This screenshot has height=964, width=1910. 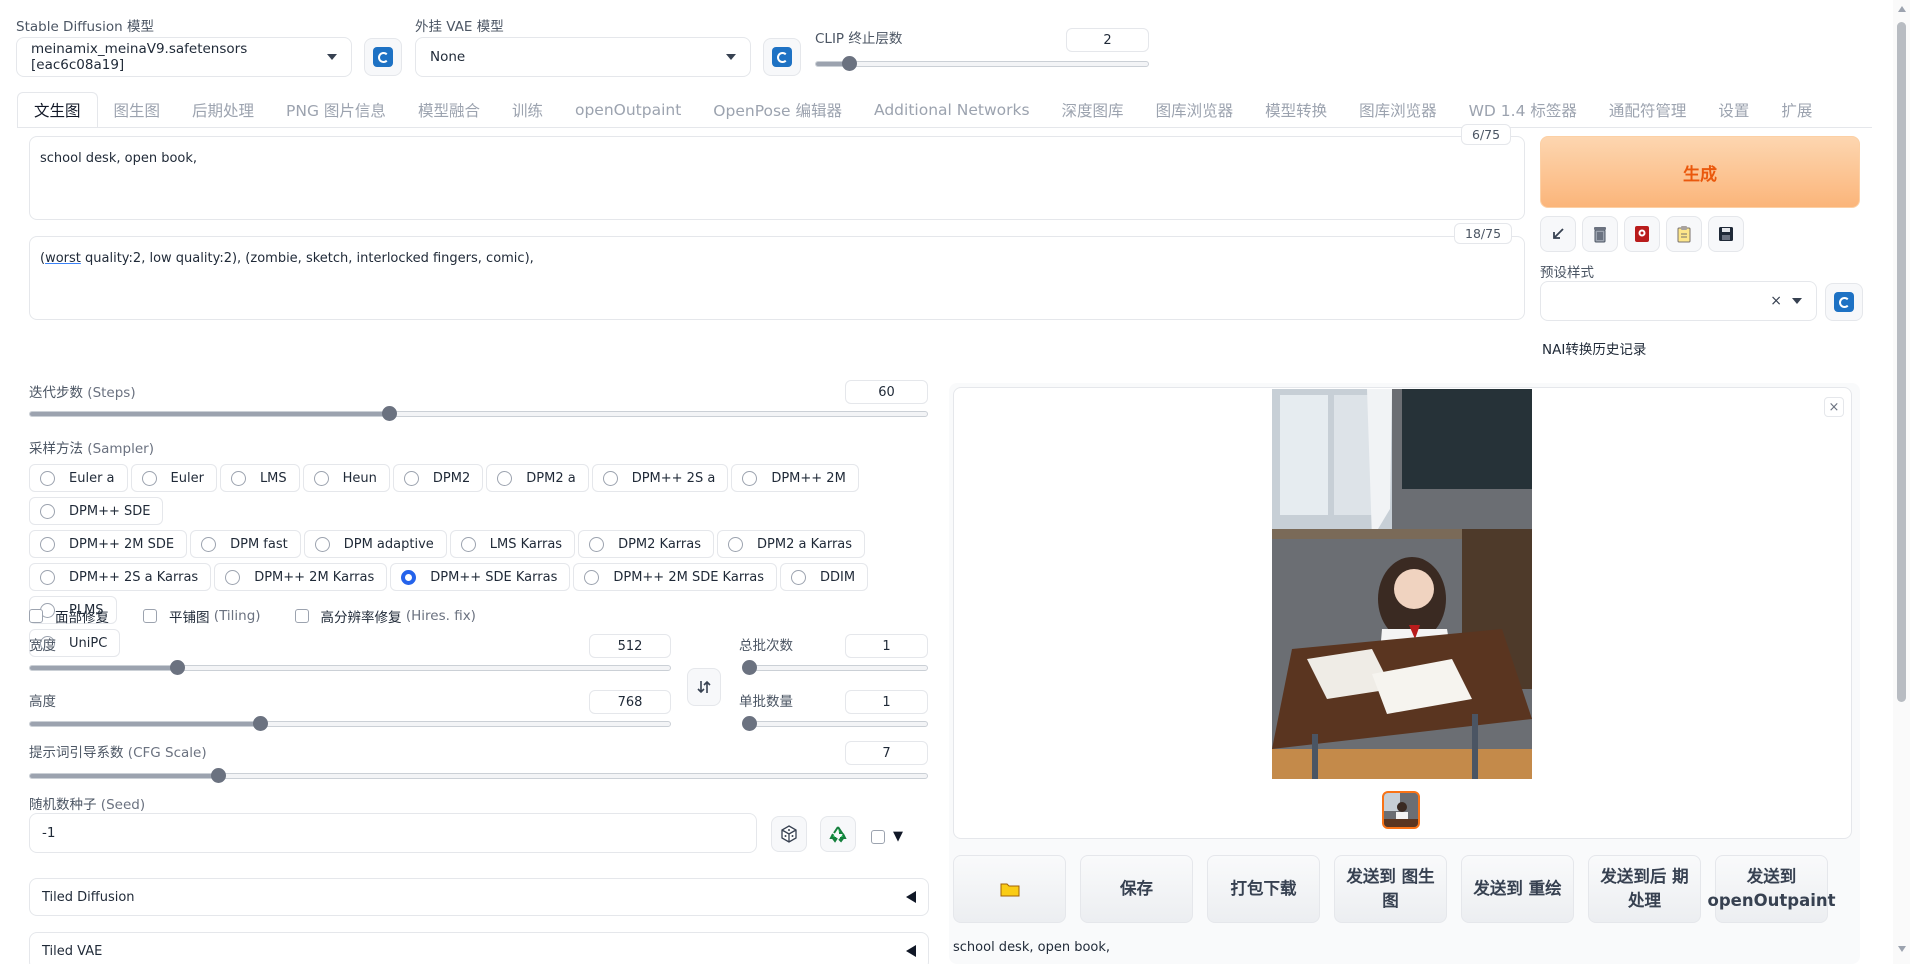 What do you see at coordinates (1107, 40) in the screenshot?
I see `clip-value-input: 2` at bounding box center [1107, 40].